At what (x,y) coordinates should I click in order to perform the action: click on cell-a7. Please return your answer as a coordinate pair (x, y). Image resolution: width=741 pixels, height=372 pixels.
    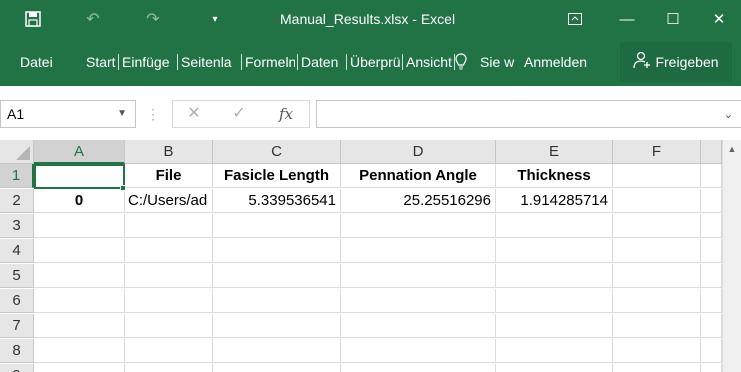
    Looking at the image, I should click on (79, 326).